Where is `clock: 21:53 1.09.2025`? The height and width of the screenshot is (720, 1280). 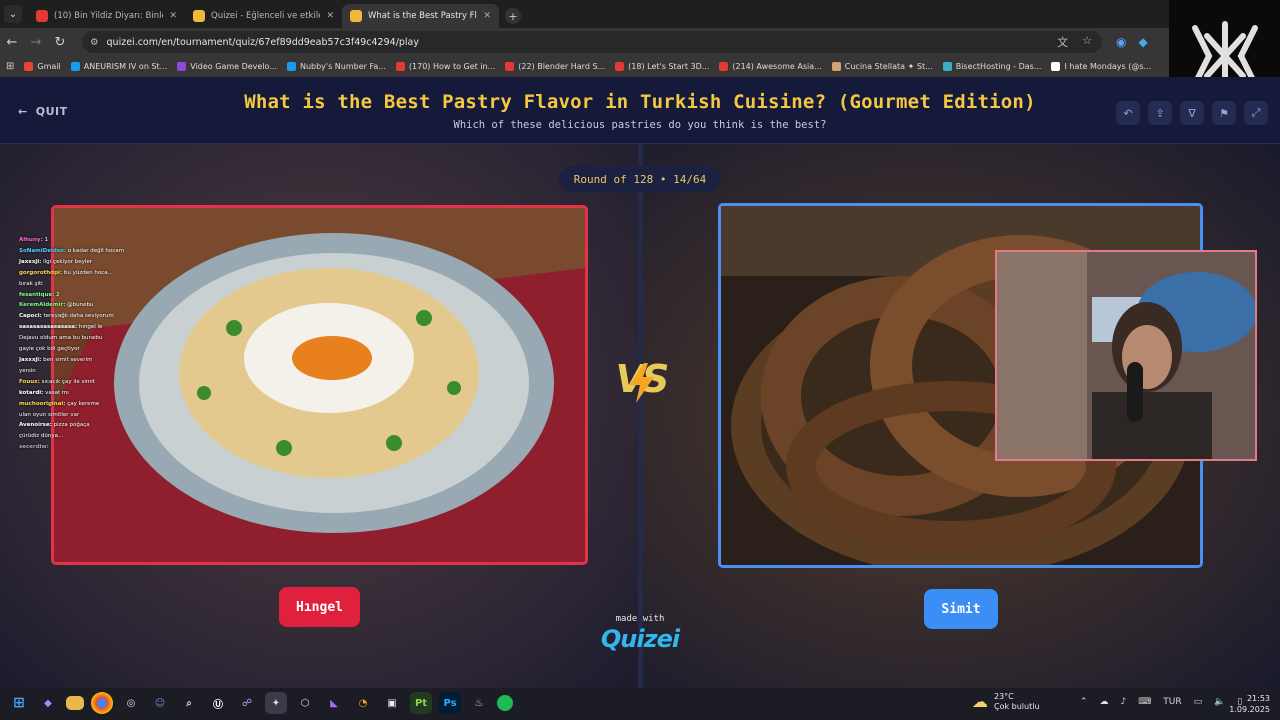 clock: 21:53 1.09.2025 is located at coordinates (1248, 704).